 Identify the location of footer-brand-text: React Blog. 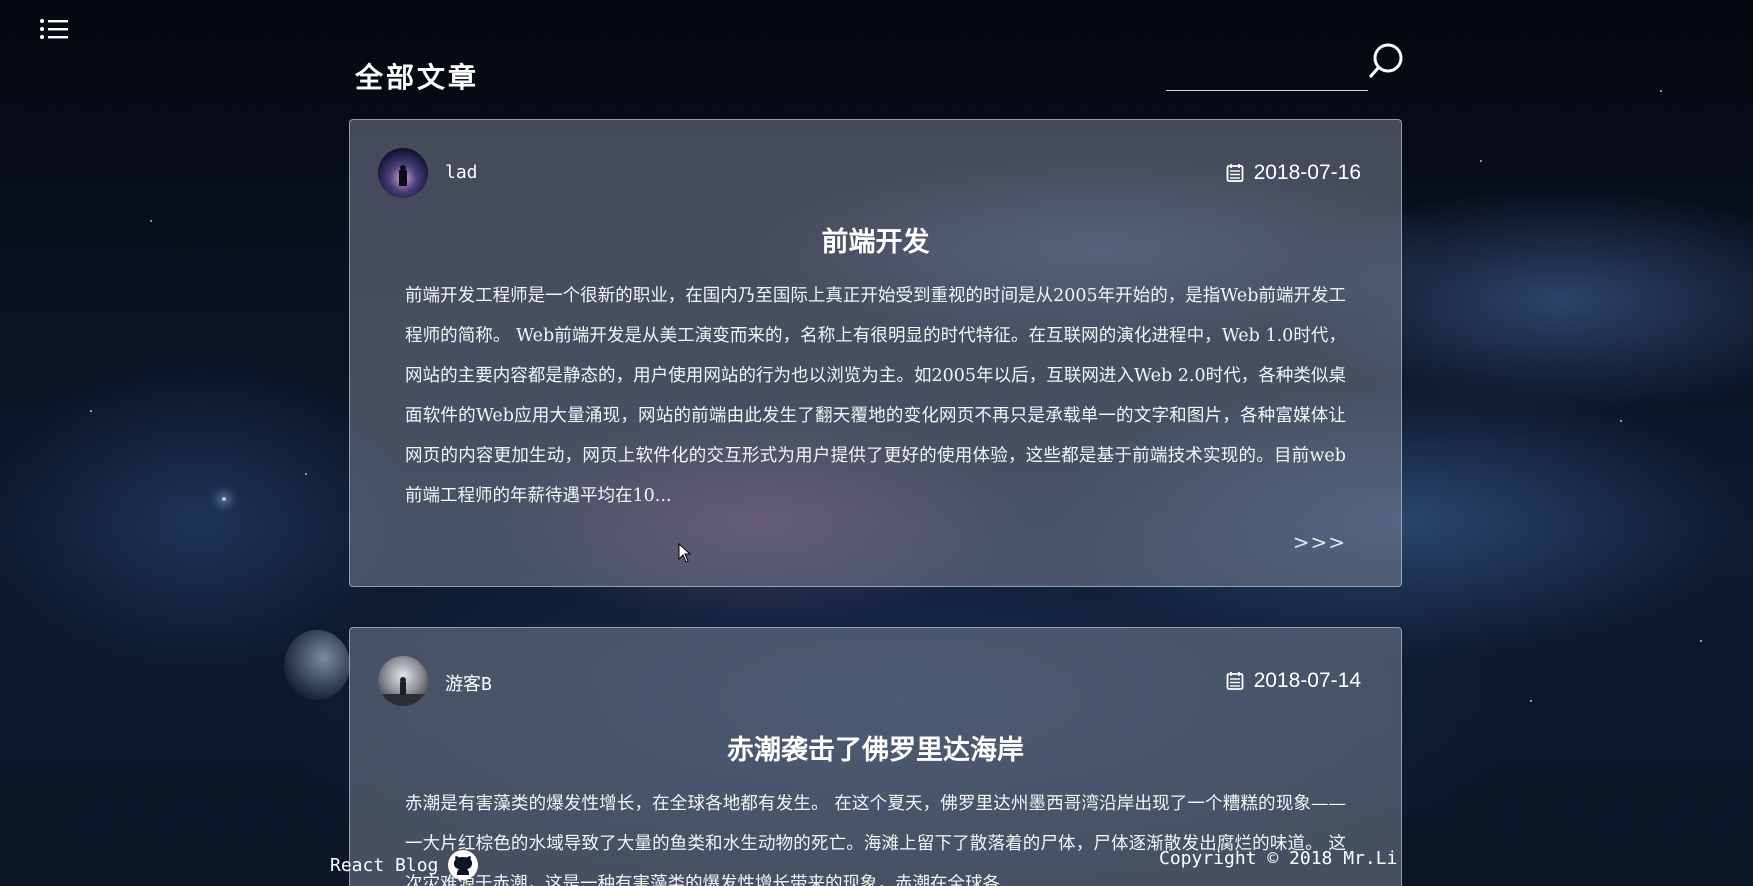
(384, 865).